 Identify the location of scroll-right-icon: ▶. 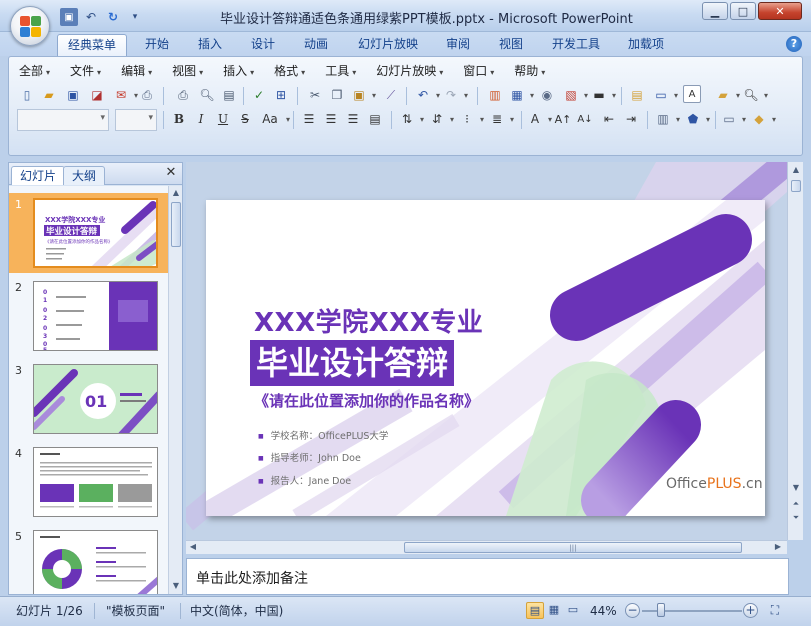
(778, 547).